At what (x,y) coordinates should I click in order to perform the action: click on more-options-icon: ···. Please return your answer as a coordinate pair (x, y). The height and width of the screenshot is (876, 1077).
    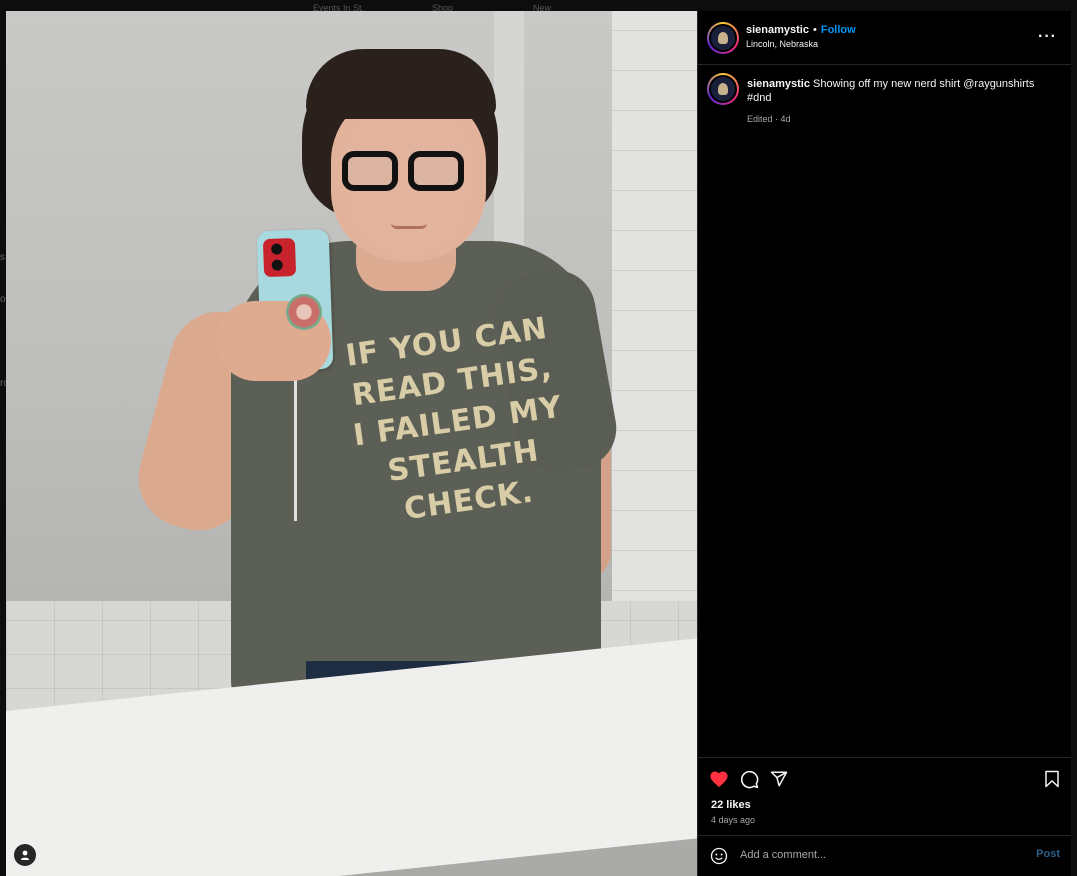
    Looking at the image, I should click on (1047, 37).